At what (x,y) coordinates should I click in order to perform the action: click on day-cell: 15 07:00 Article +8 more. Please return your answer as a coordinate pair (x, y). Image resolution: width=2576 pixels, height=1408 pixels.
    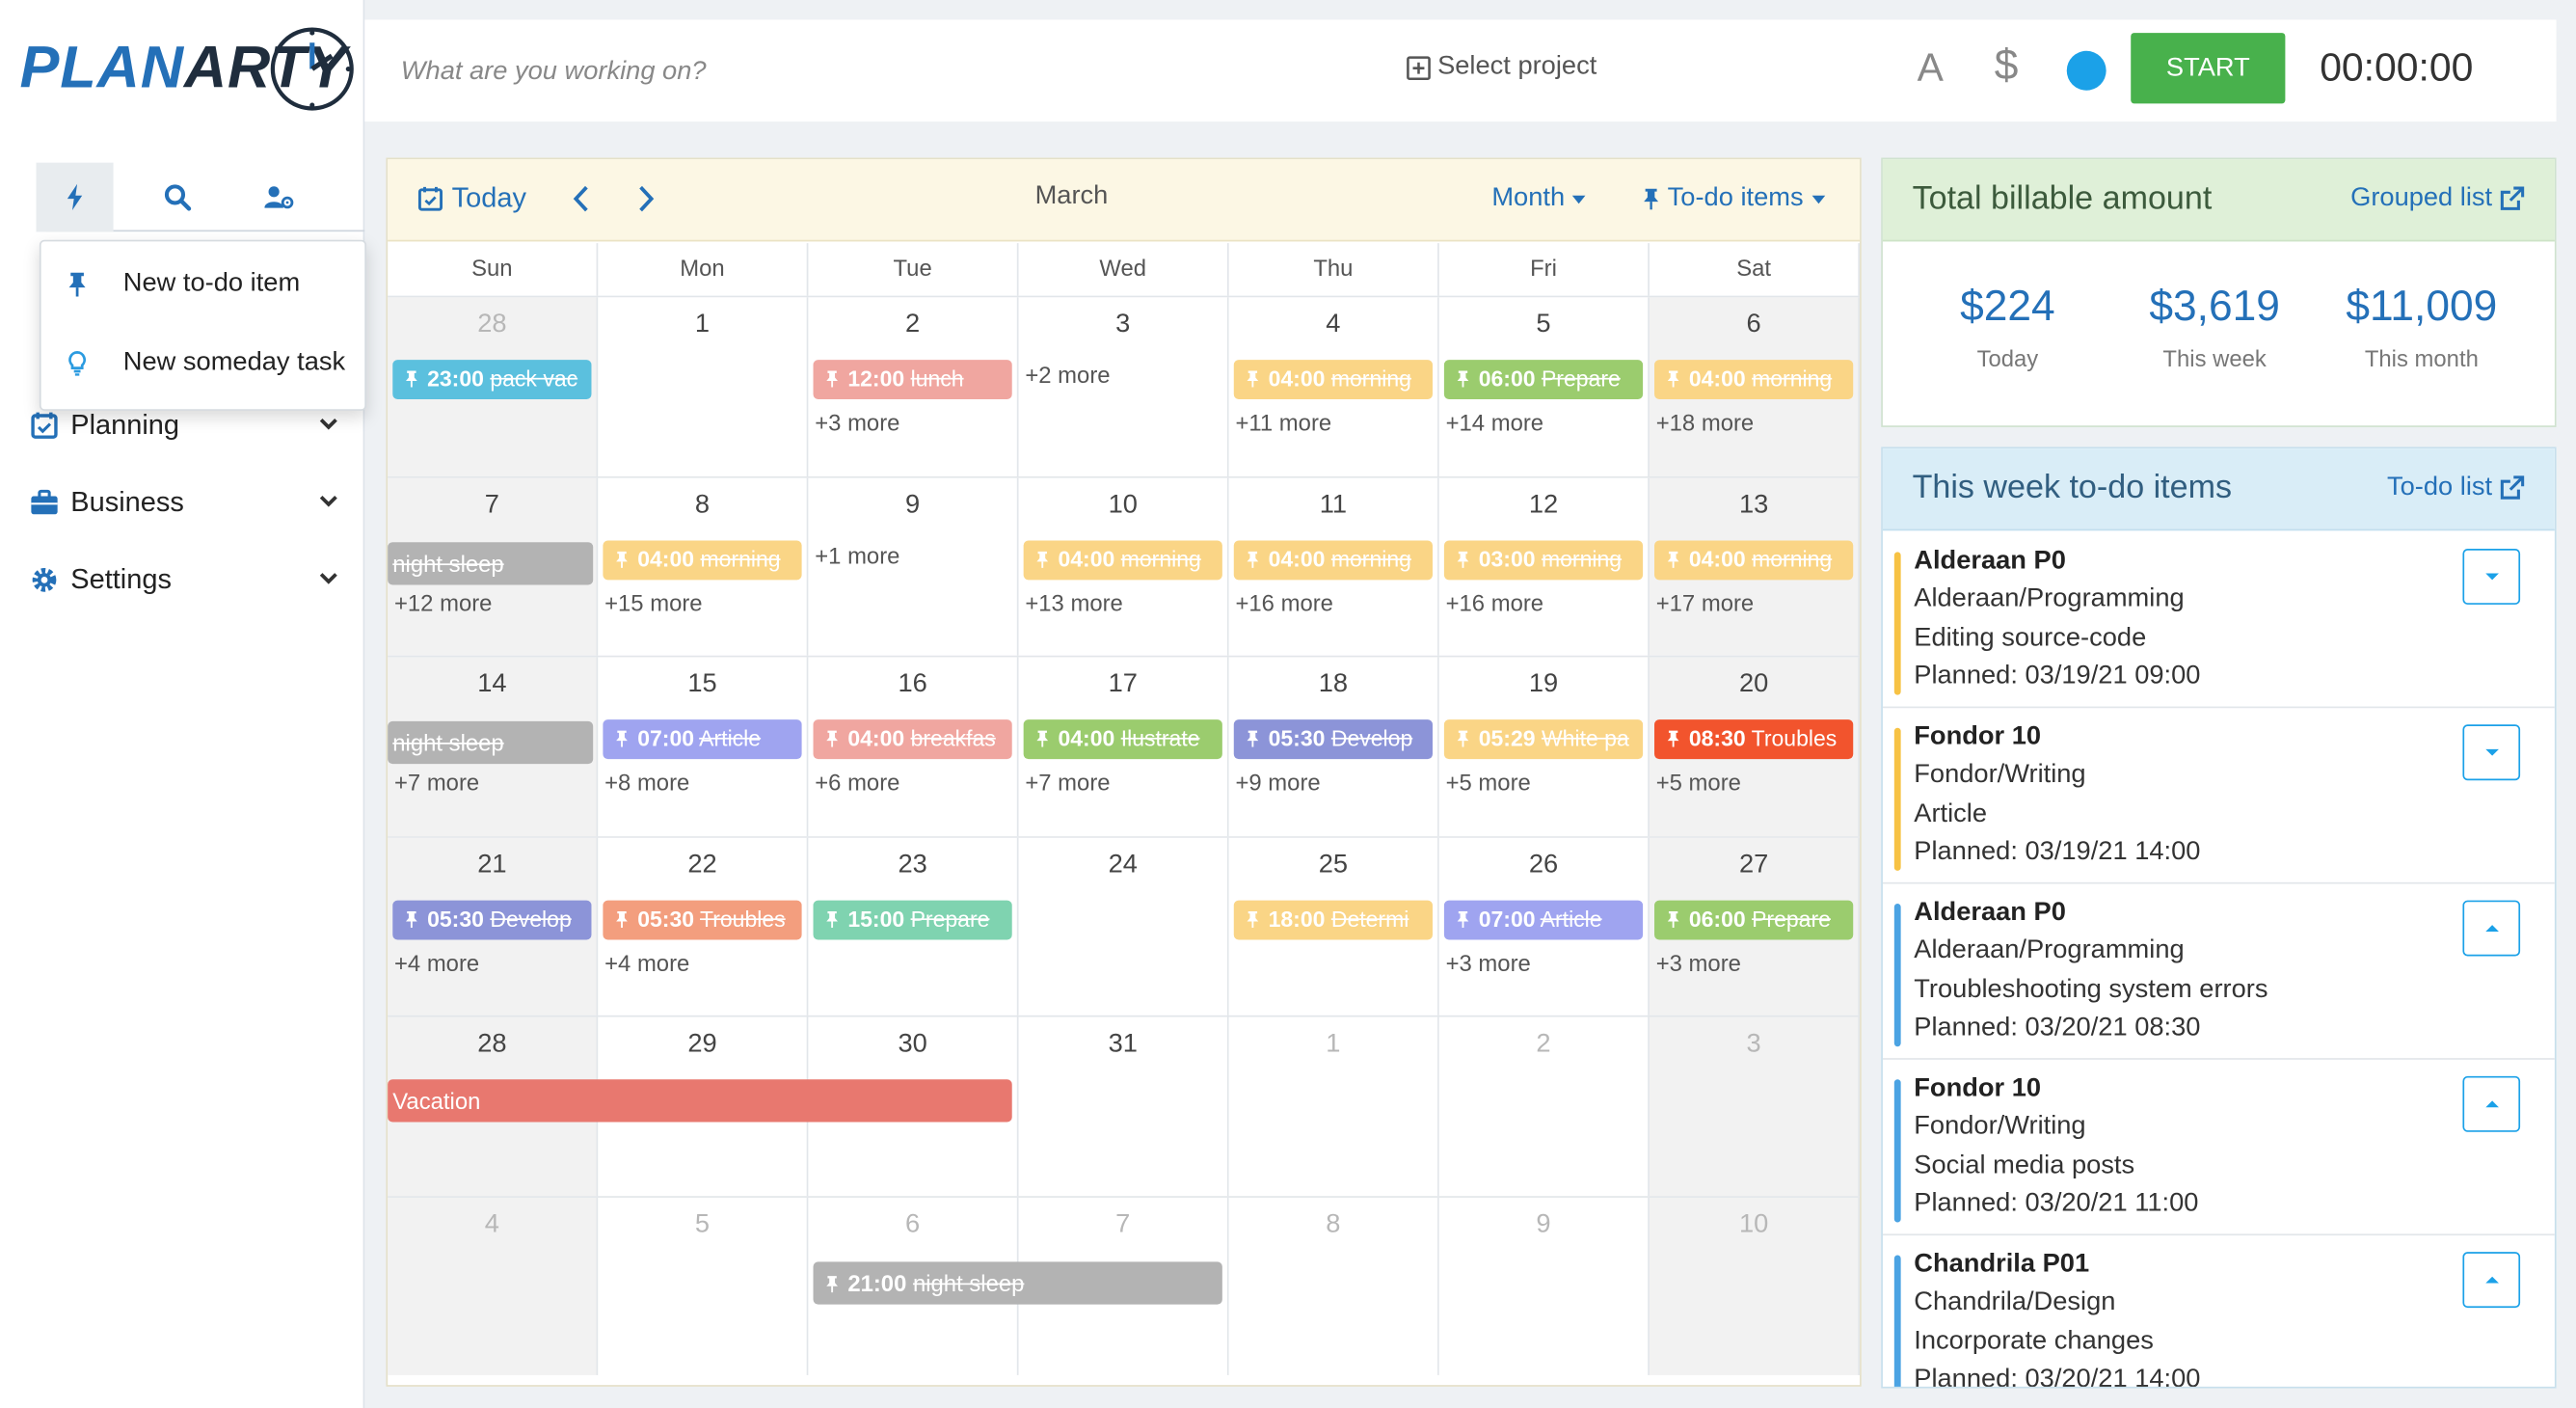
    Looking at the image, I should click on (704, 746).